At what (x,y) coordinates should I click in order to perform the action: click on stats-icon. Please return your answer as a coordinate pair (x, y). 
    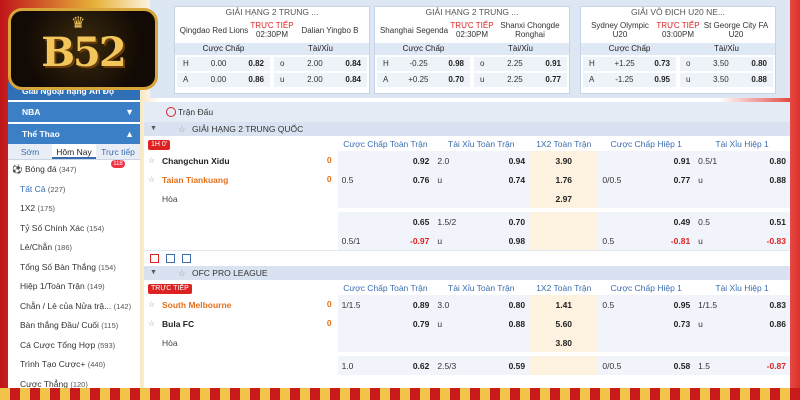
    Looking at the image, I should click on (154, 258).